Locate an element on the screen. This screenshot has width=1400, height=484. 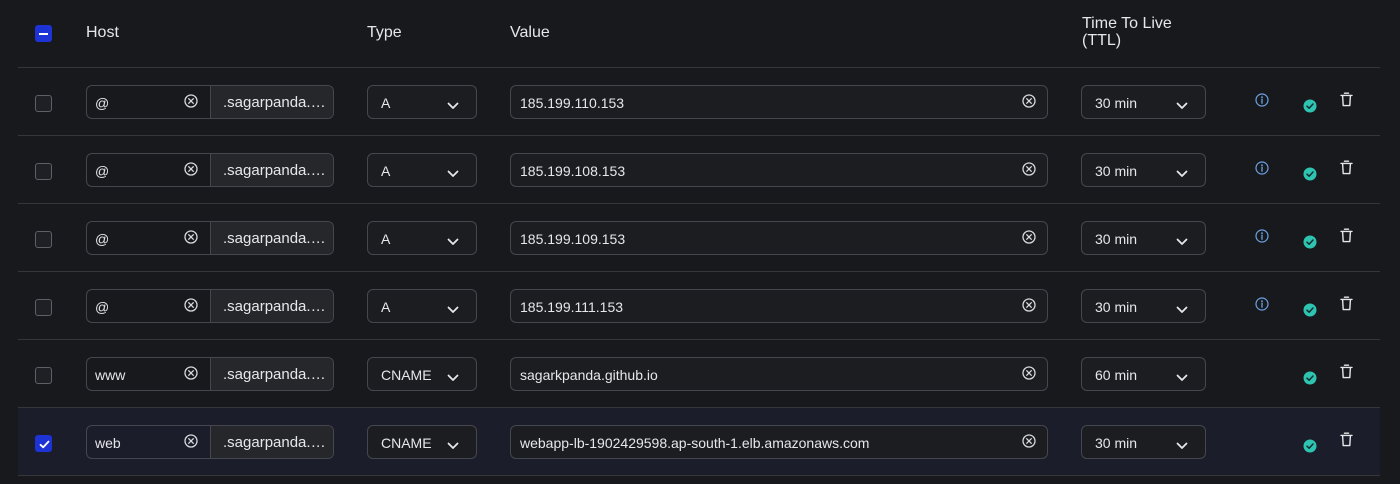
value-input: 185.199.110.153 is located at coordinates (779, 102).